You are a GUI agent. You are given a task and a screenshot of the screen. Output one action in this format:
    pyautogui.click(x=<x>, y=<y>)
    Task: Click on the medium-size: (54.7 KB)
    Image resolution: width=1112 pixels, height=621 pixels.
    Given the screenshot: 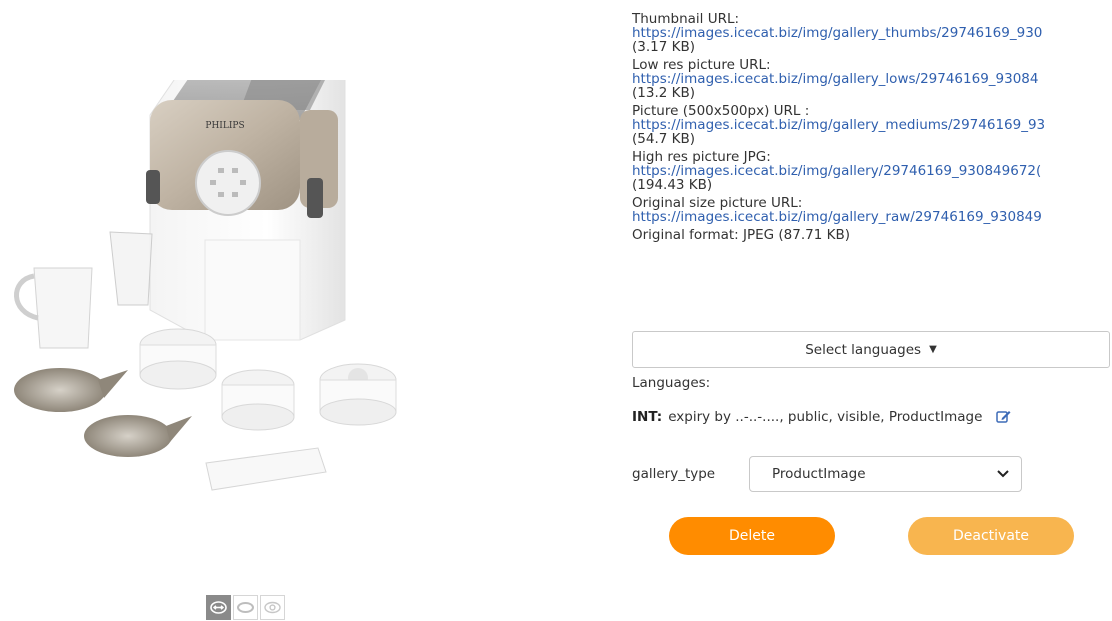 What is the action you would take?
    pyautogui.click(x=663, y=139)
    